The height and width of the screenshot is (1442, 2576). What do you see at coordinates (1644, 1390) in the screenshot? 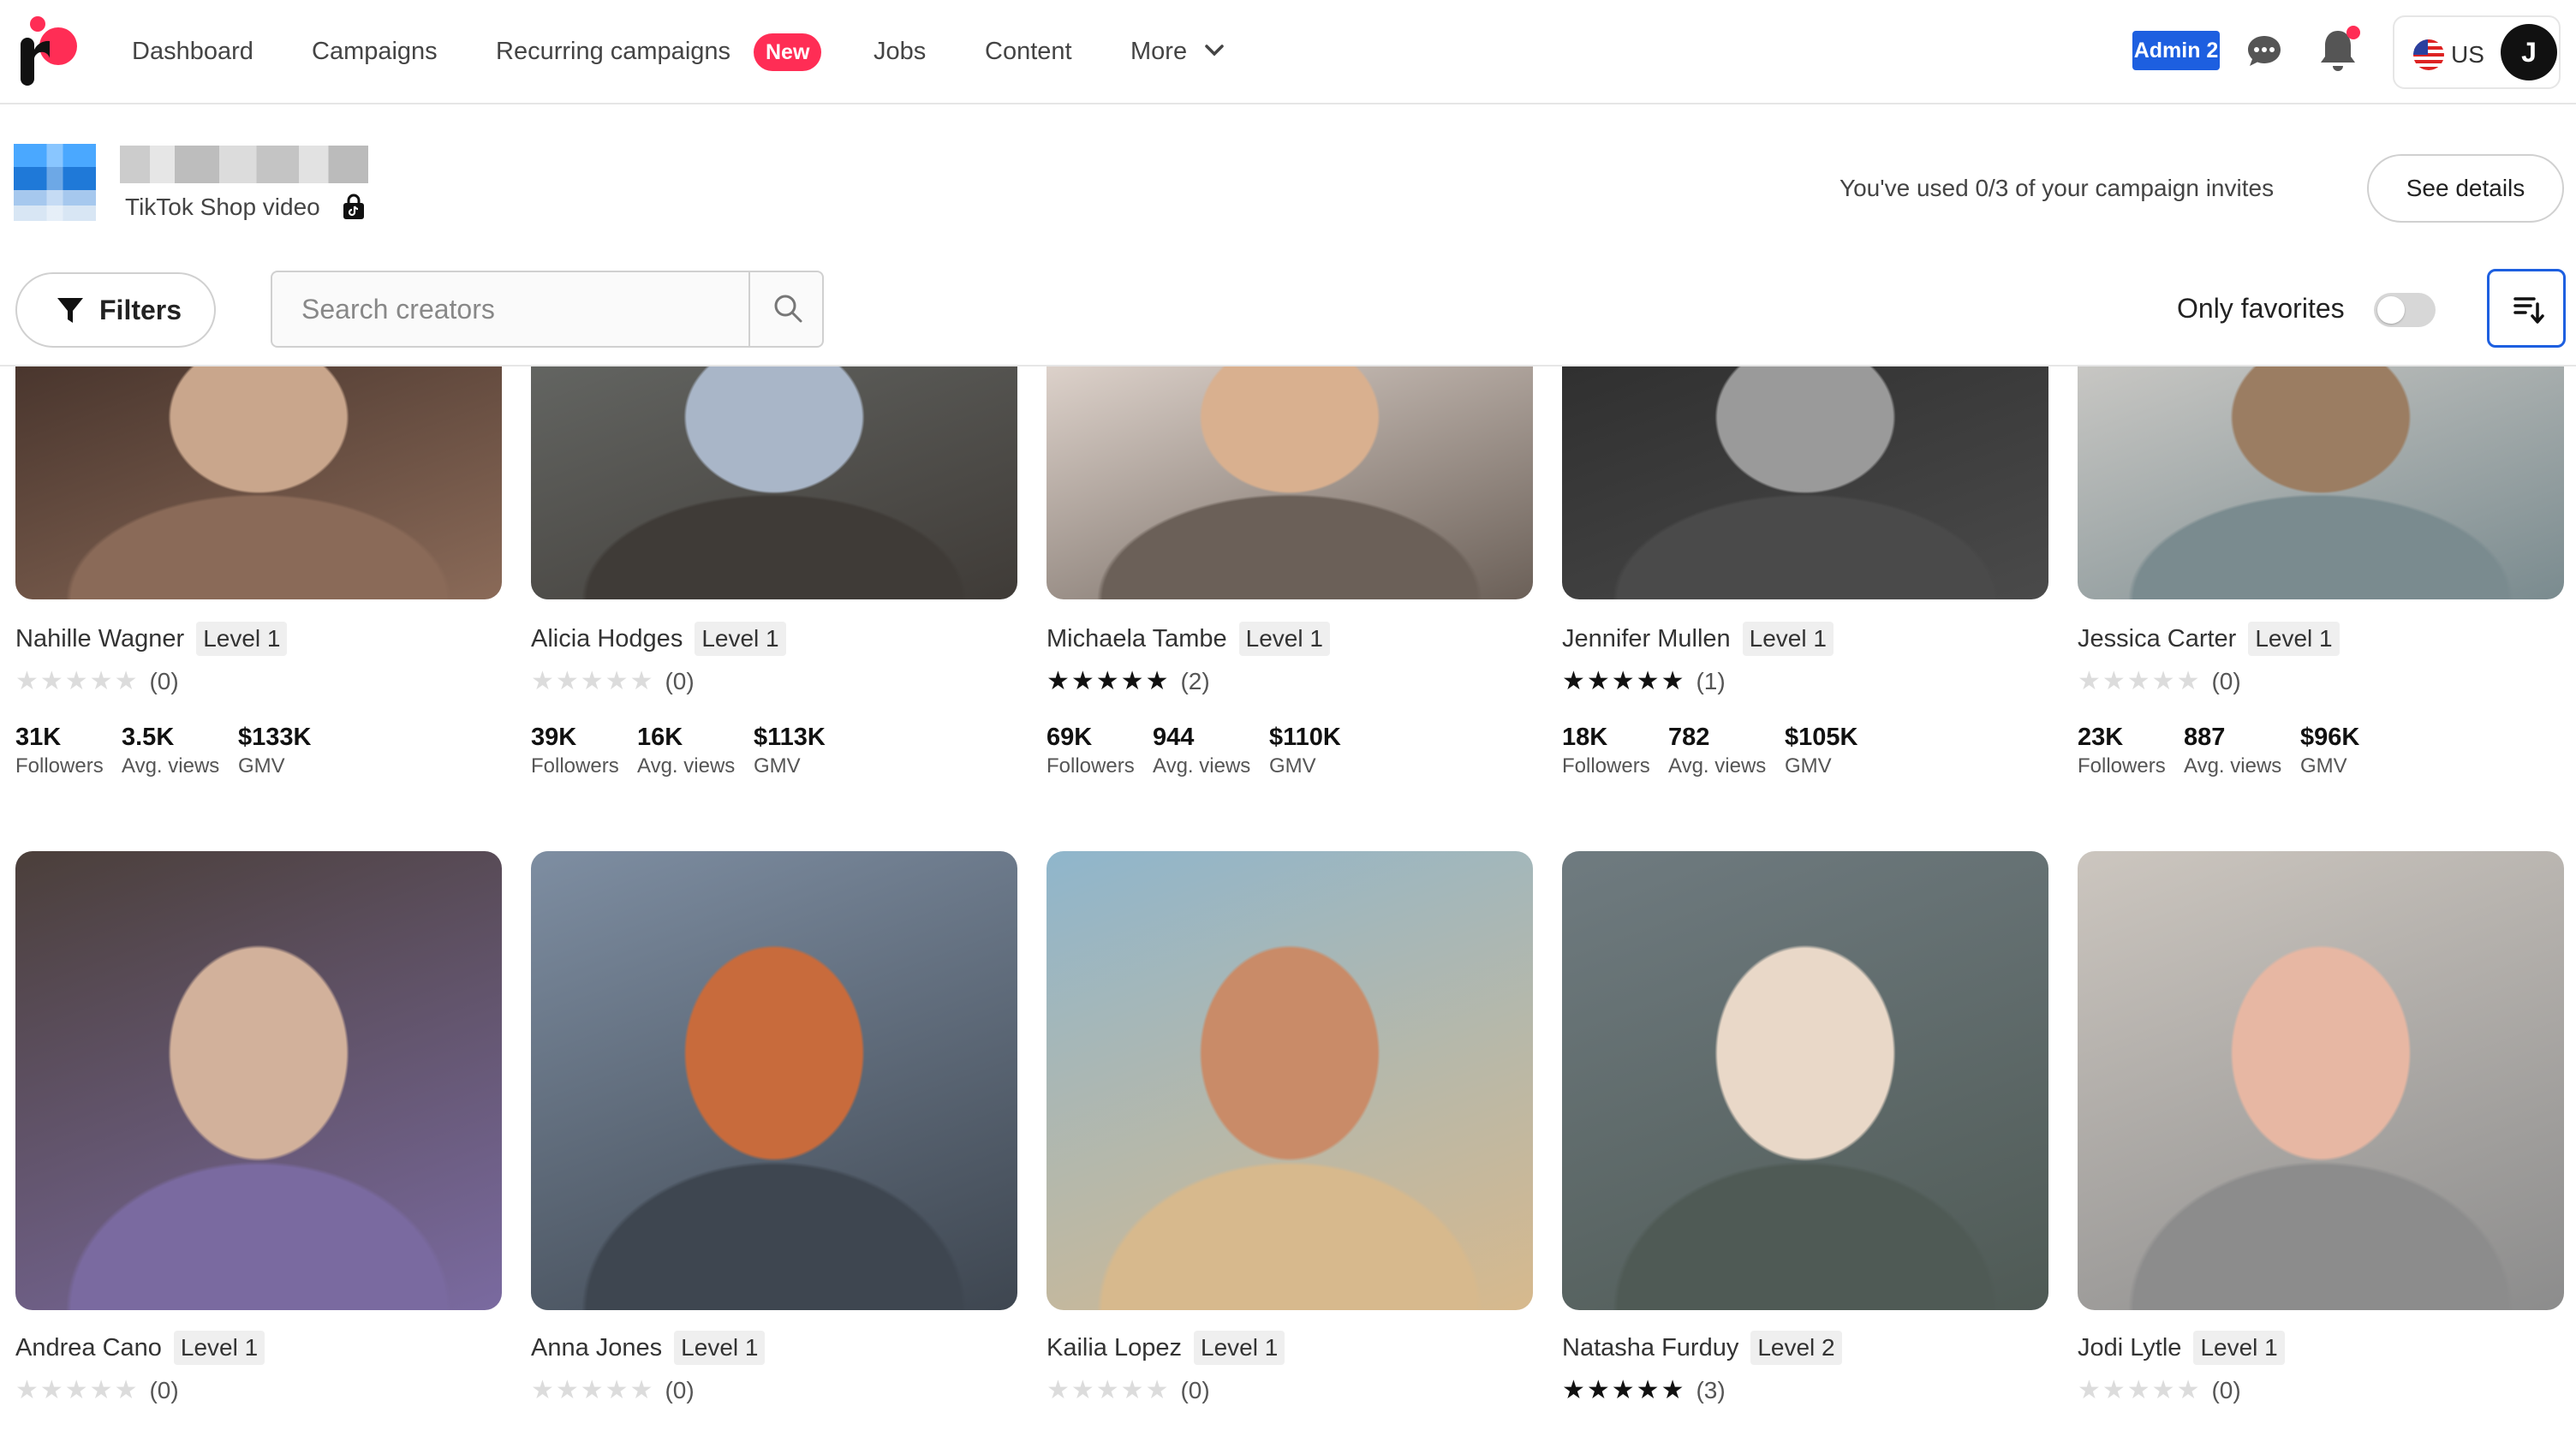
I see `creator-rating: ★★★★★ (3)` at bounding box center [1644, 1390].